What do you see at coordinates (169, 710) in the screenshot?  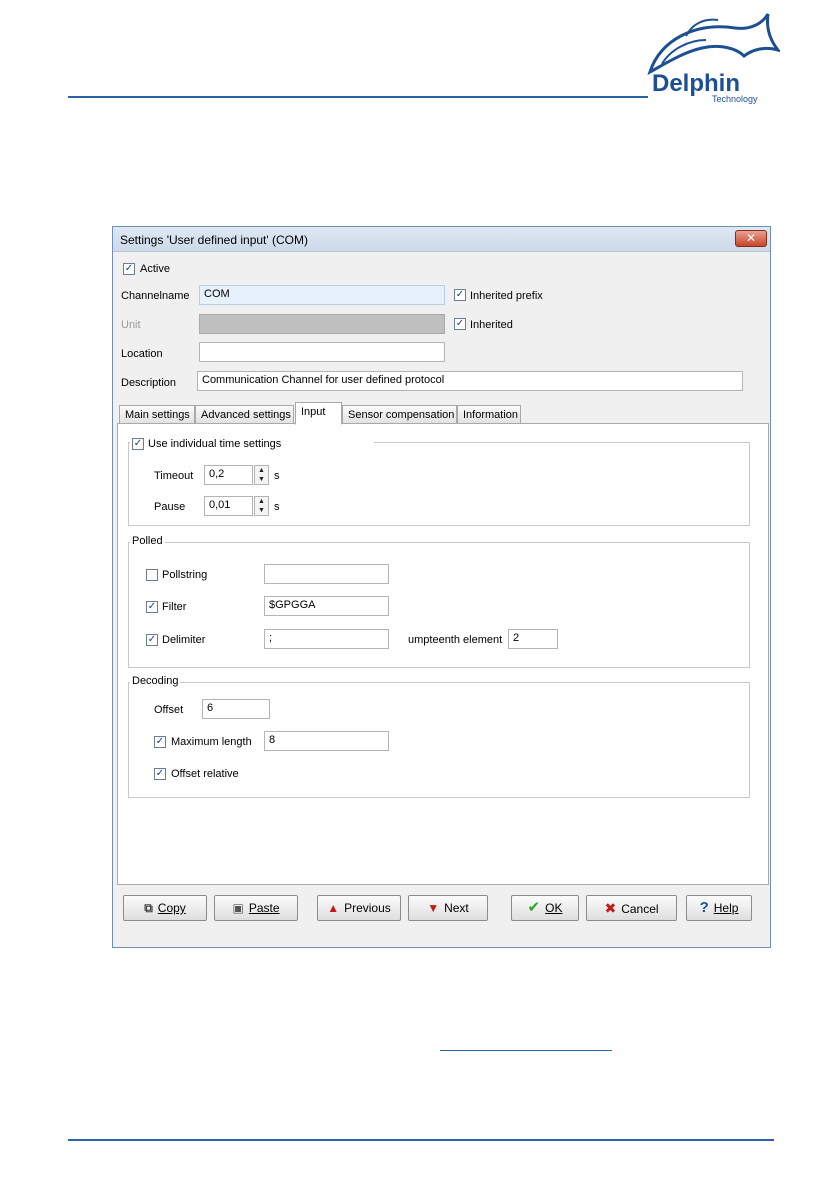 I see `offset-label: Offset` at bounding box center [169, 710].